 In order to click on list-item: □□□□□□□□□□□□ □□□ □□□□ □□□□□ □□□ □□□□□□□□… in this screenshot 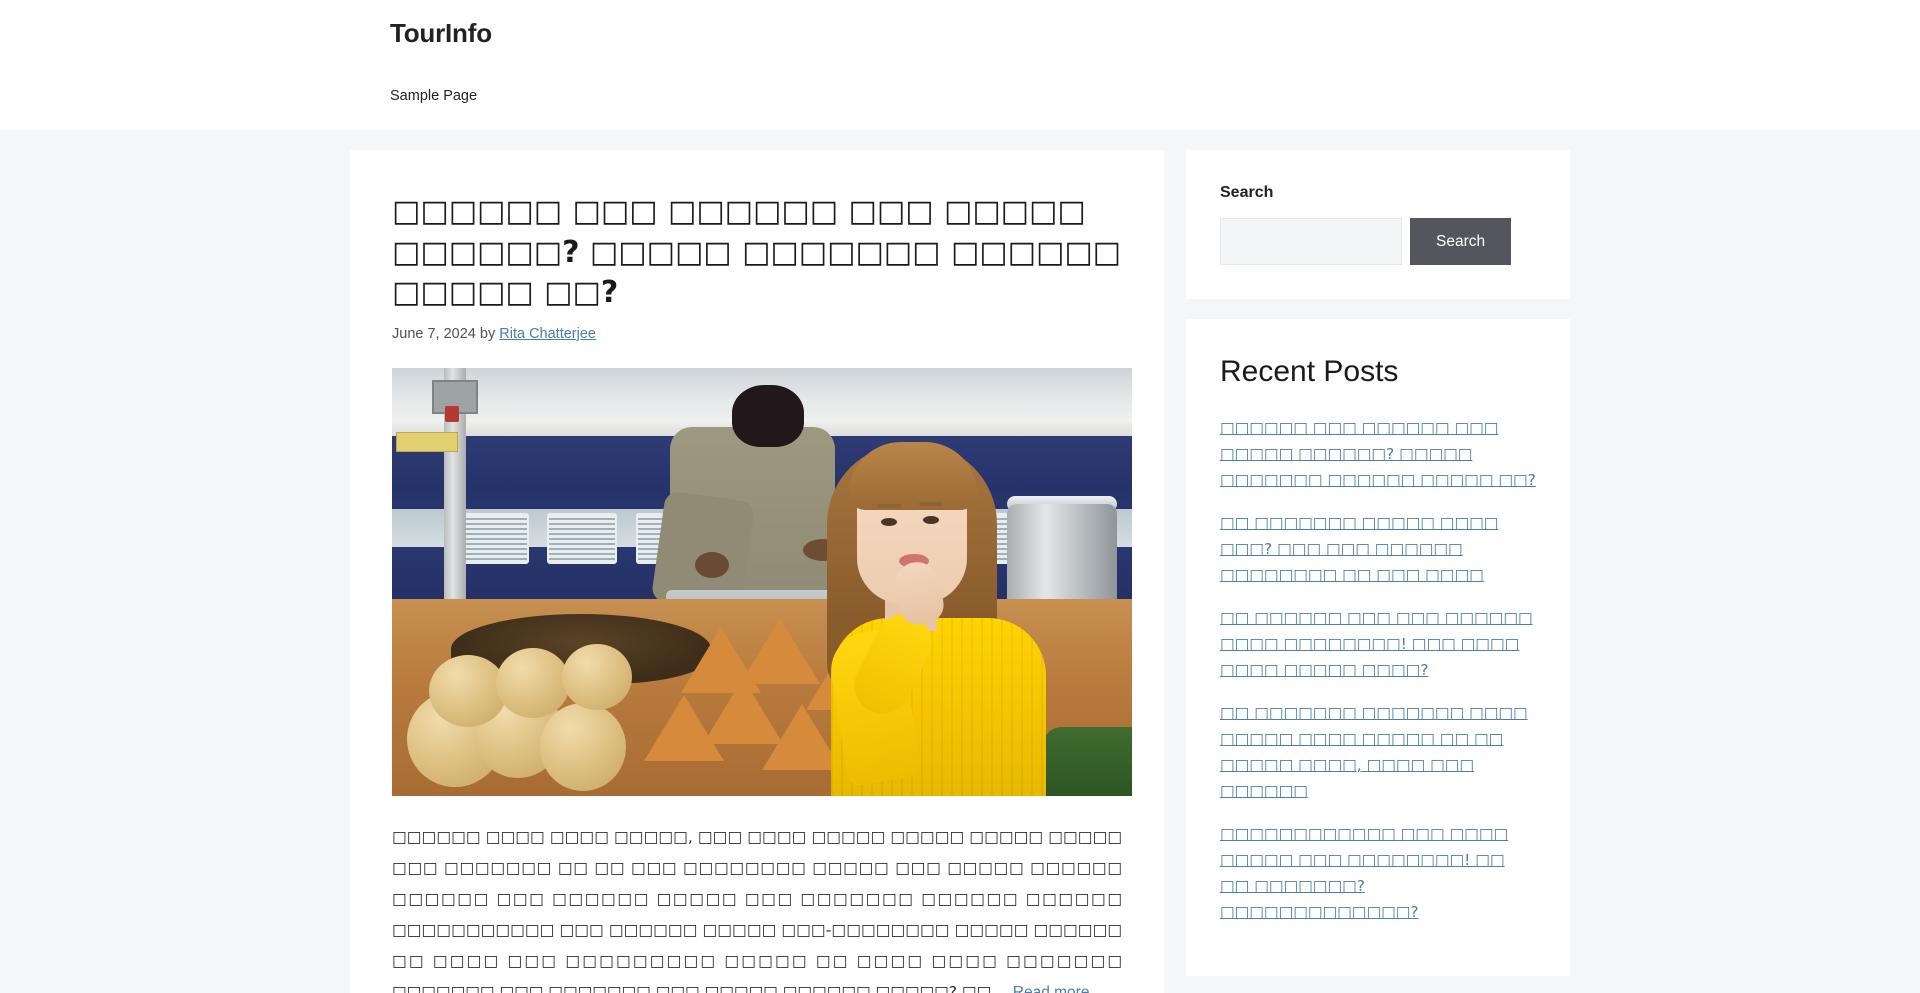, I will do `click(1378, 873)`.